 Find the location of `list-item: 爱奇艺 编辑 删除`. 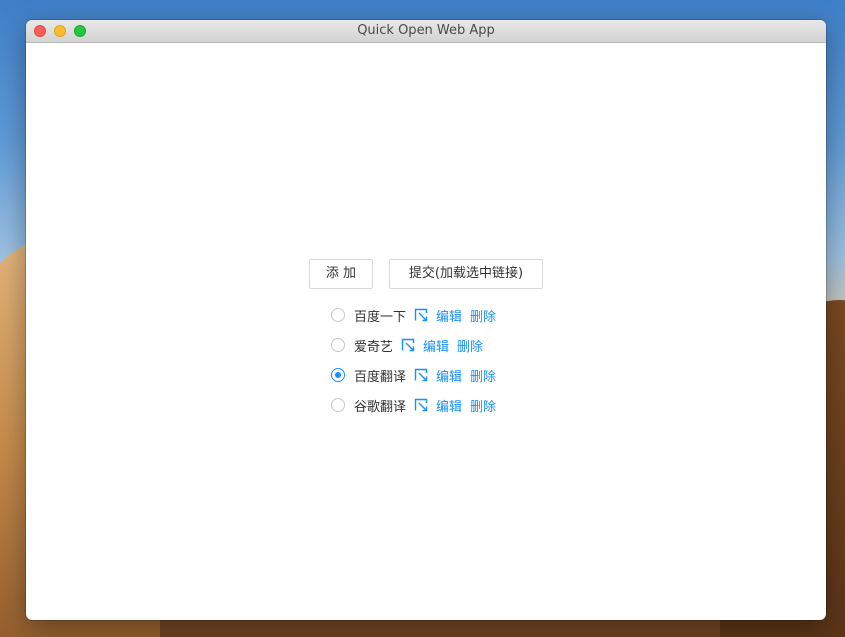

list-item: 爱奇艺 编辑 删除 is located at coordinates (461, 345).